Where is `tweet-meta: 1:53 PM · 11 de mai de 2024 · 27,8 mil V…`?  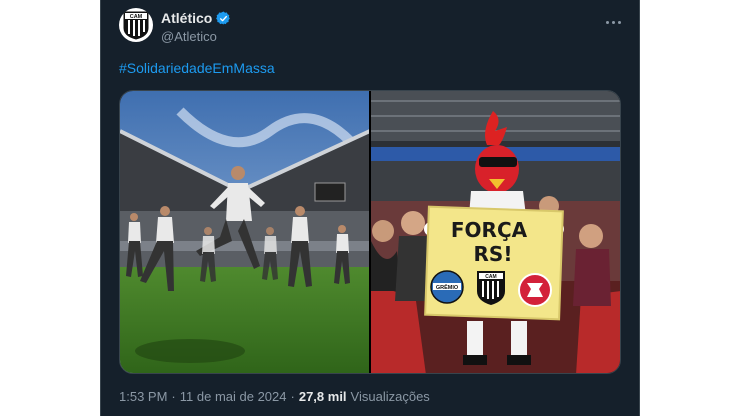
tweet-meta: 1:53 PM · 11 de mai de 2024 · 27,8 mil V… is located at coordinates (274, 396).